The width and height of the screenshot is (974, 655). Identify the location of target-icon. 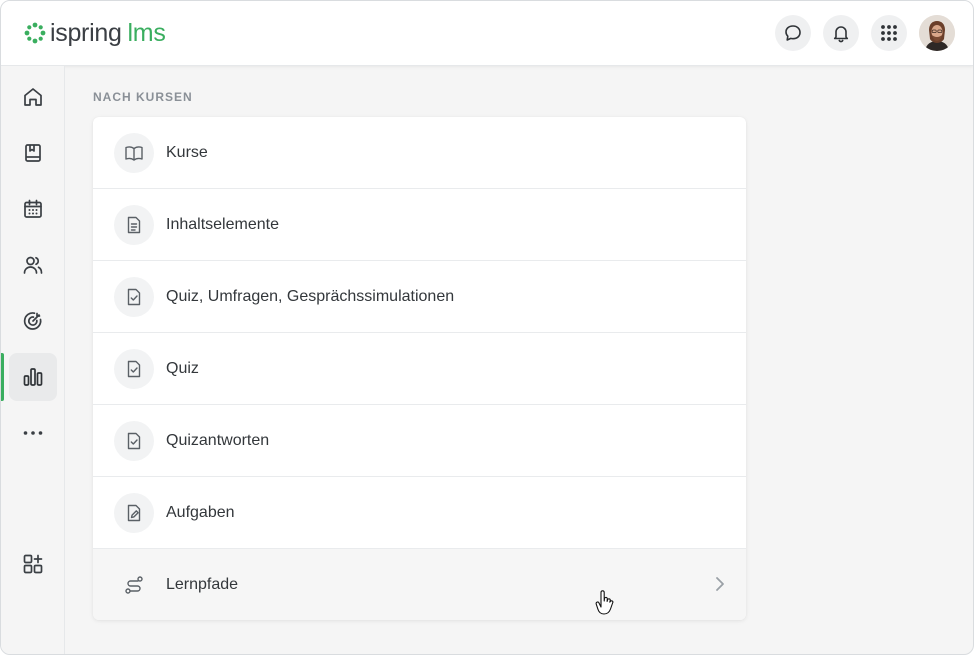
(32, 321).